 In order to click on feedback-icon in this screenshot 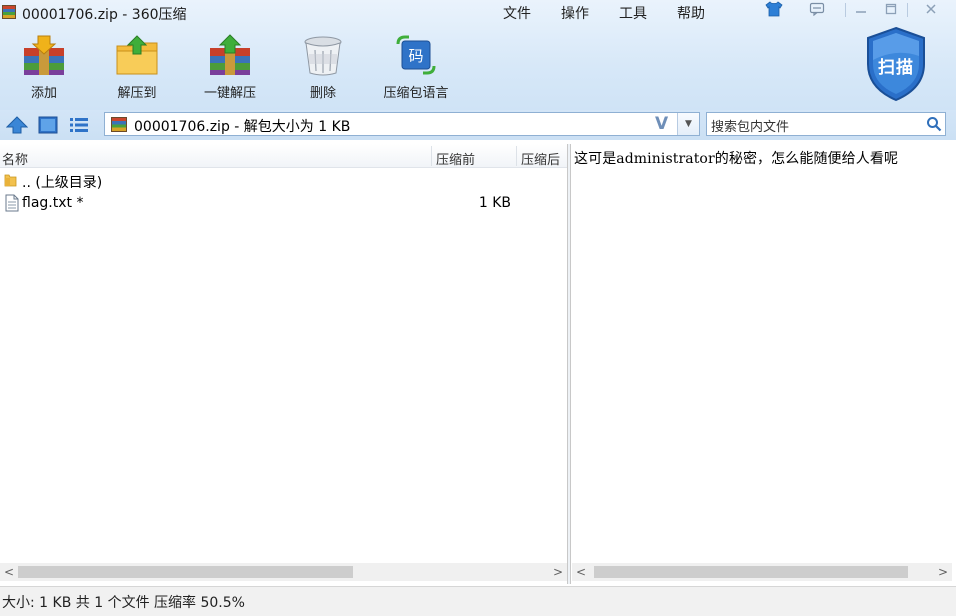, I will do `click(817, 9)`.